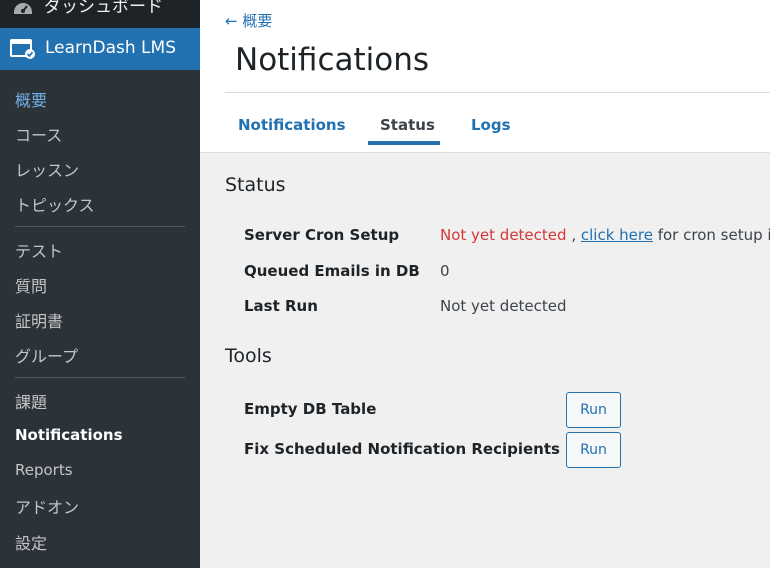 The height and width of the screenshot is (568, 770). Describe the element at coordinates (31, 99) in the screenshot. I see `sidebar-item-overview: 概要` at that location.